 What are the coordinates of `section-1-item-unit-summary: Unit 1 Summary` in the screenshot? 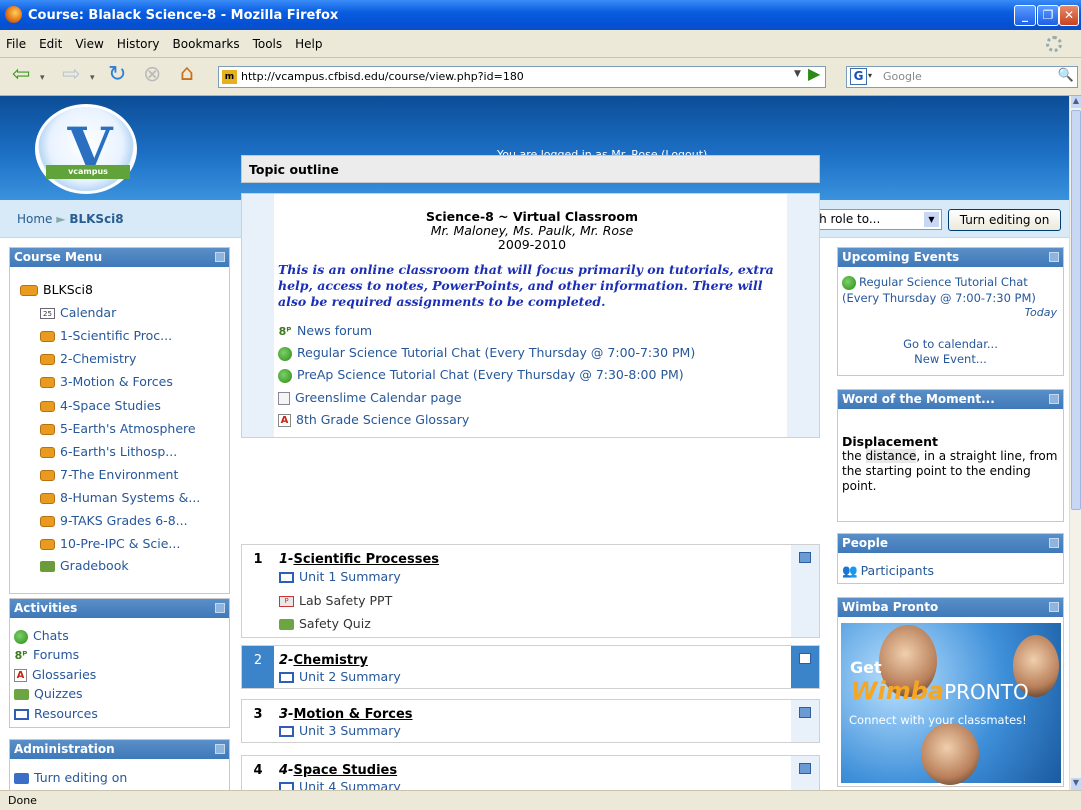 It's located at (340, 576).